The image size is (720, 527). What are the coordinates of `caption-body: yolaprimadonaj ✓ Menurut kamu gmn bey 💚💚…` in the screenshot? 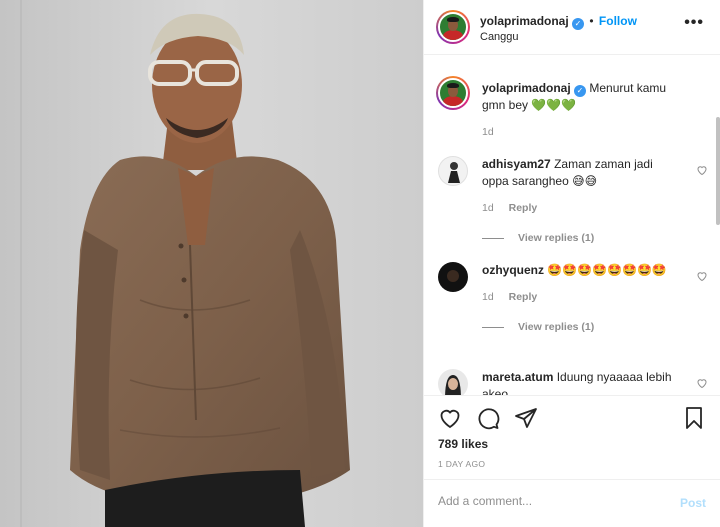 It's located at (587, 95).